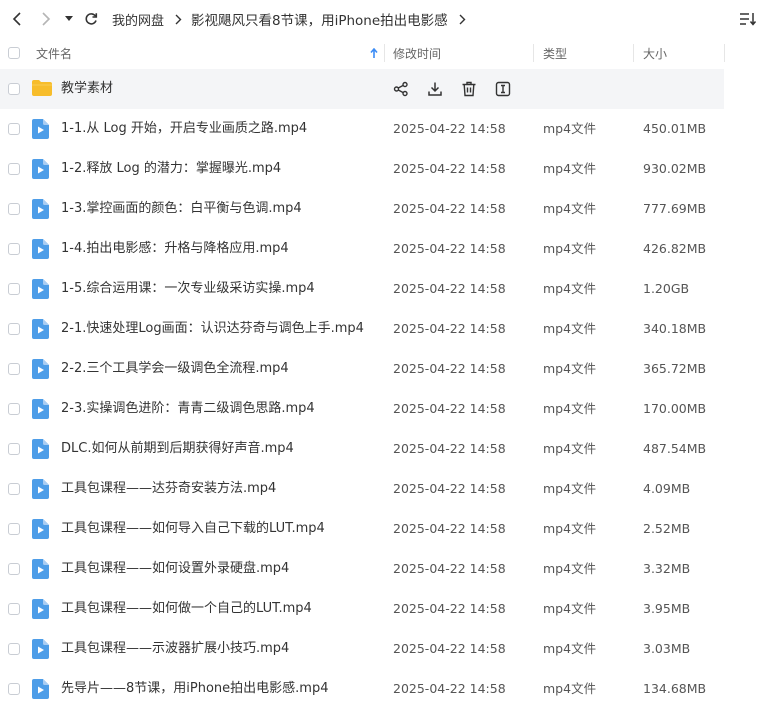 Image resolution: width=766 pixels, height=717 pixels. What do you see at coordinates (171, 169) in the screenshot?
I see `file-name: 1-2.释放 Log 的潜力：掌握曝光.mp4` at bounding box center [171, 169].